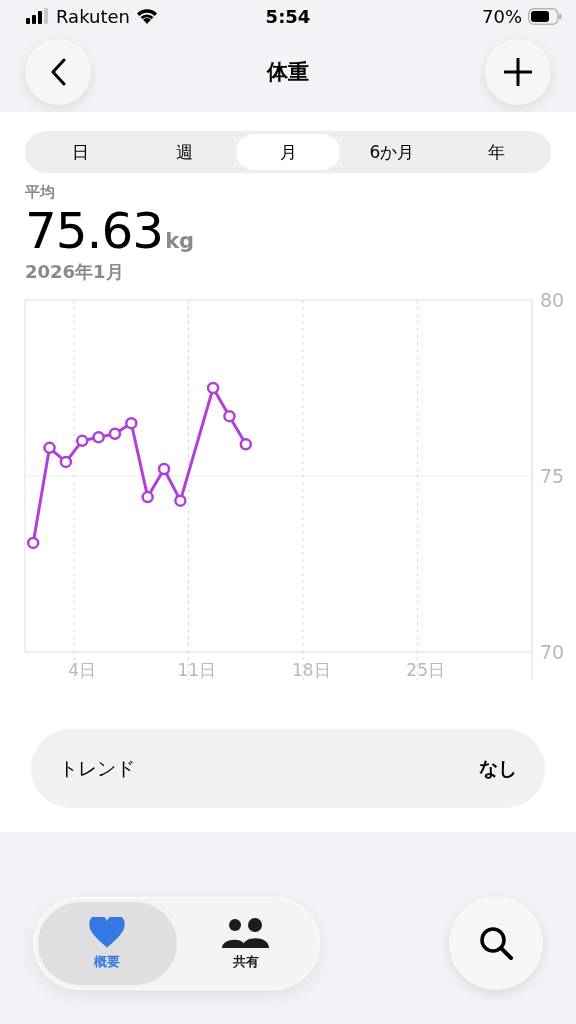 Image resolution: width=576 pixels, height=1024 pixels. Describe the element at coordinates (107, 932) in the screenshot. I see `heart-icon` at that location.